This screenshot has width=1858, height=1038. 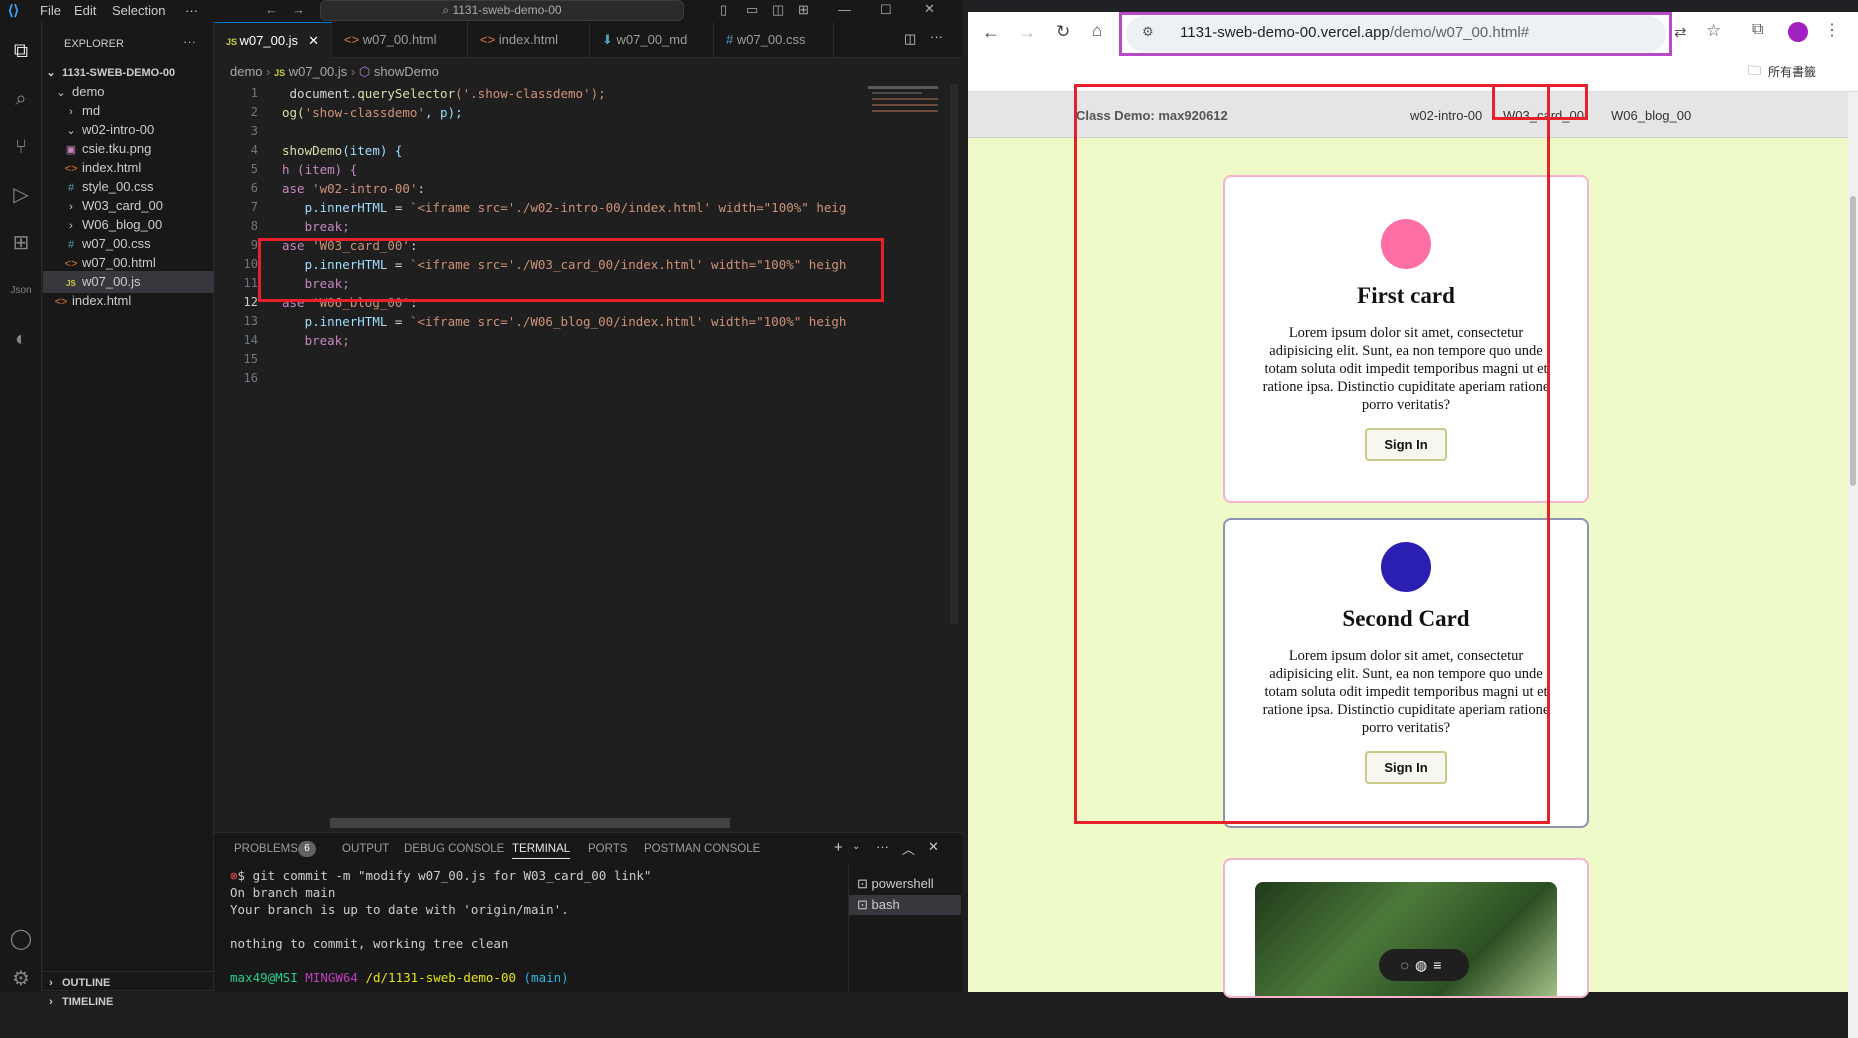 What do you see at coordinates (365, 849) in the screenshot?
I see `tab-output: OUTPUT` at bounding box center [365, 849].